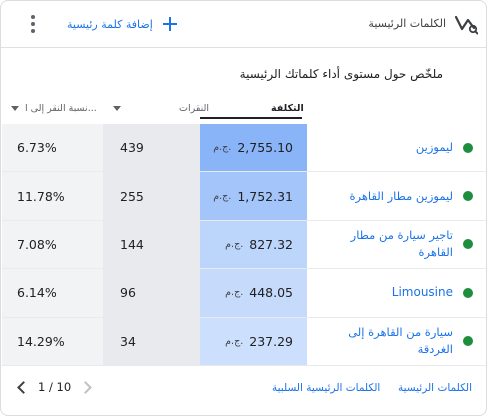  Describe the element at coordinates (393, 244) in the screenshot. I see `keyword-link: تاجير سيارة من مطار القاهرة` at that location.